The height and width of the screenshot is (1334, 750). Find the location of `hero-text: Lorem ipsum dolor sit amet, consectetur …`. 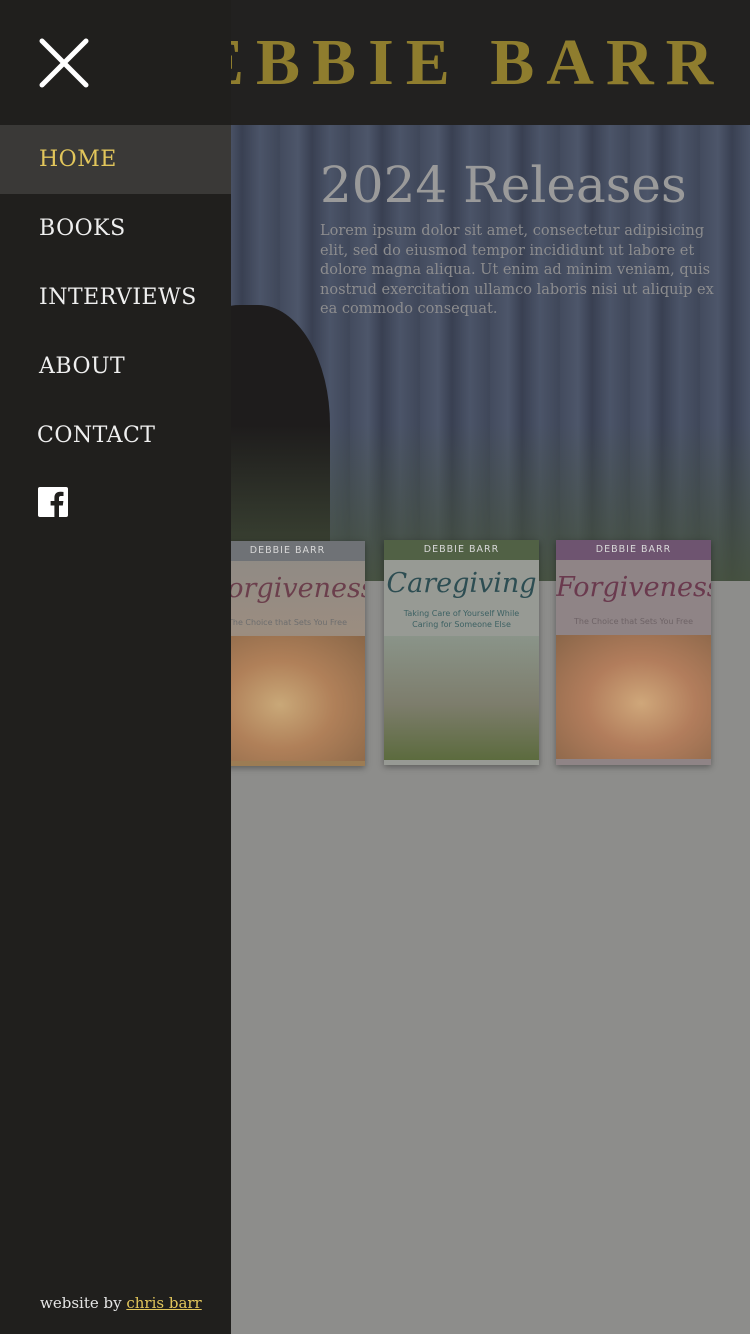

hero-text: Lorem ipsum dolor sit amet, consectetur … is located at coordinates (517, 270).